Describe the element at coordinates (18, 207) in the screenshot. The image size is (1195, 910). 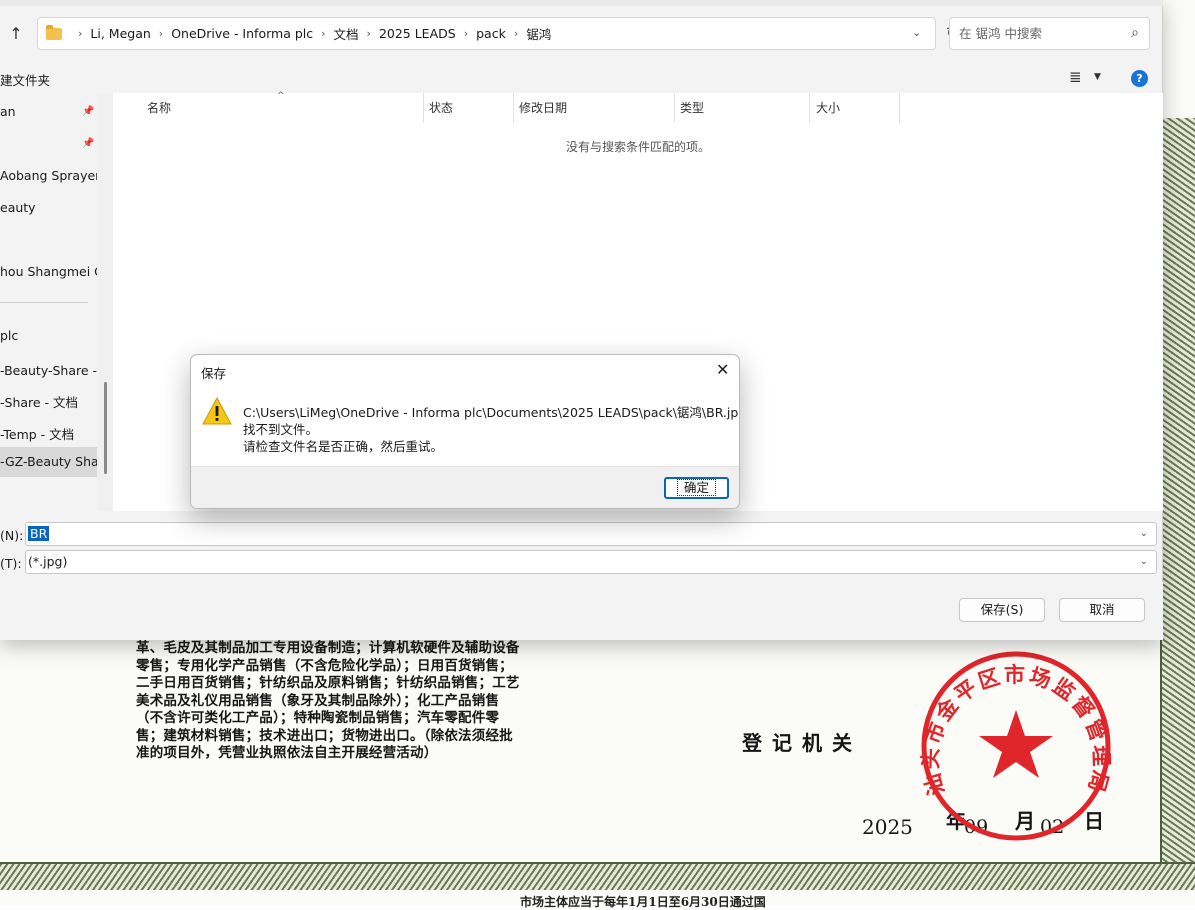
I see `nav-item-beauty: eauty` at that location.